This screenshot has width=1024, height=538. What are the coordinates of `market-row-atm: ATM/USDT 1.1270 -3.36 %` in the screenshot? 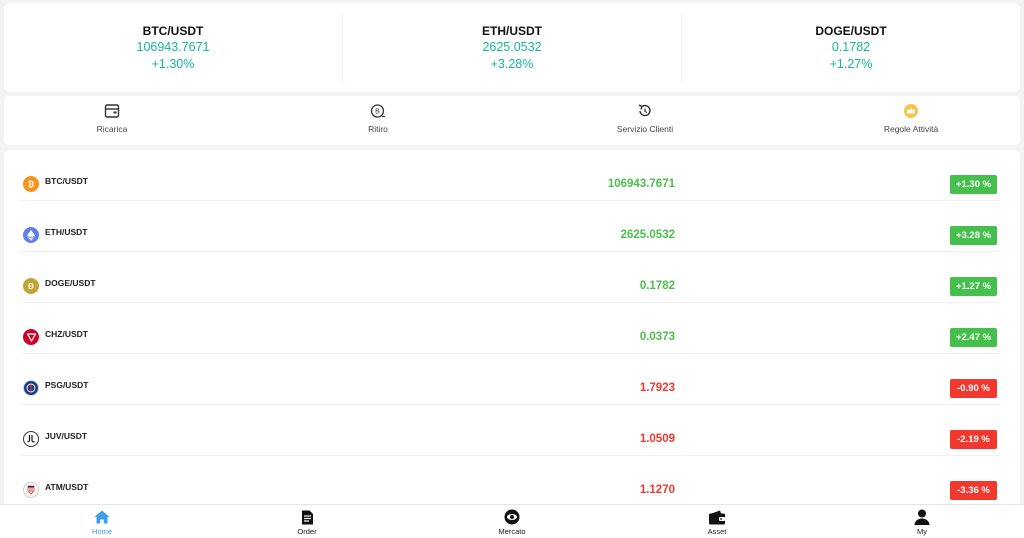 It's located at (510, 481).